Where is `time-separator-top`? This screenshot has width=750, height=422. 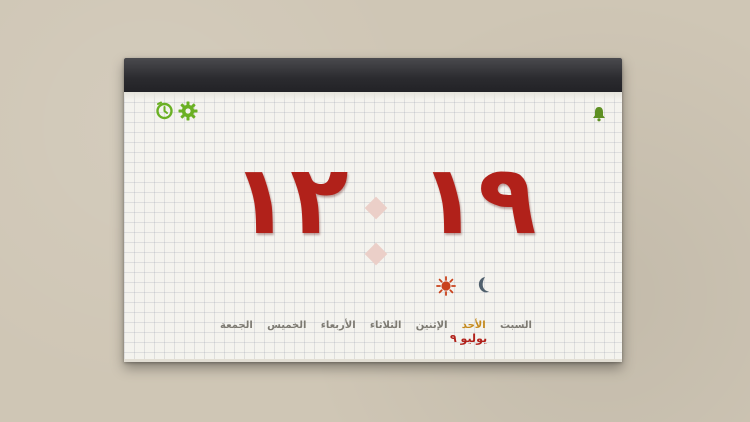 time-separator-top is located at coordinates (376, 208).